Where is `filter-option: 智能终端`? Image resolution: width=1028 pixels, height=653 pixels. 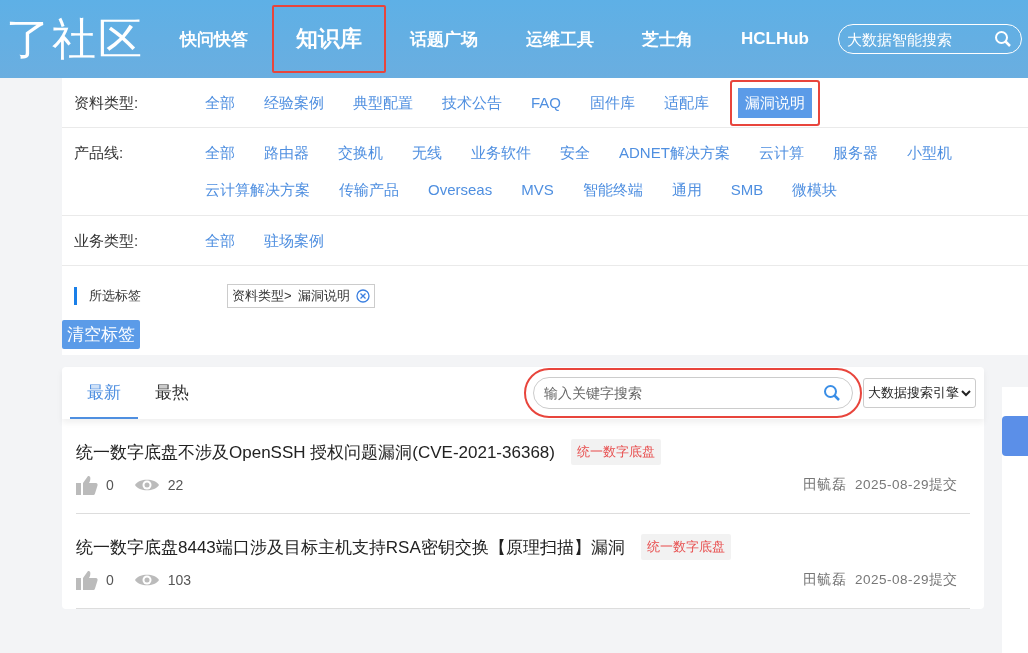
filter-option: 智能终端 is located at coordinates (612, 190).